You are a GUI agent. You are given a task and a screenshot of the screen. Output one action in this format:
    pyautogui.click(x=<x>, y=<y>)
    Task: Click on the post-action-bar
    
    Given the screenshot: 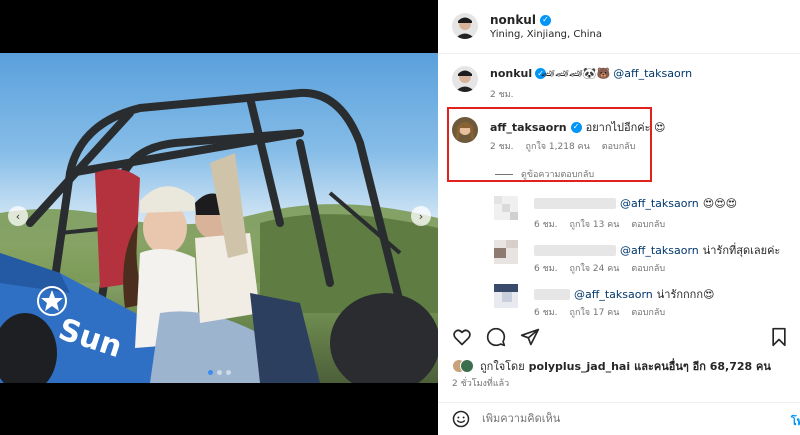 What is the action you would take?
    pyautogui.click(x=496, y=337)
    